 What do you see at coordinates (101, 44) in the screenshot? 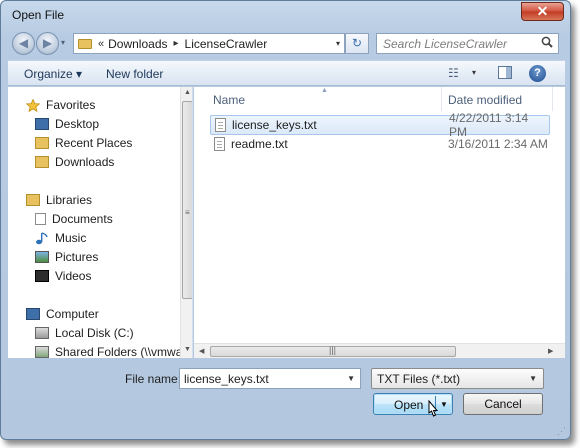
I see `breadcrumb-overflow: «` at bounding box center [101, 44].